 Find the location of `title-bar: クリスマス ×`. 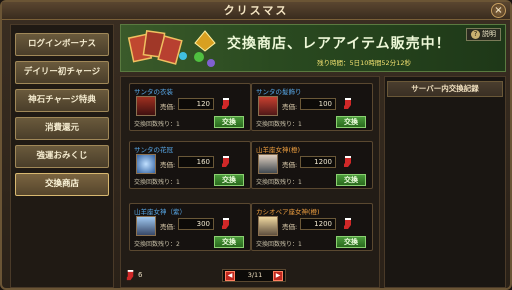

title-bar: クリスマス × is located at coordinates (256, 11).